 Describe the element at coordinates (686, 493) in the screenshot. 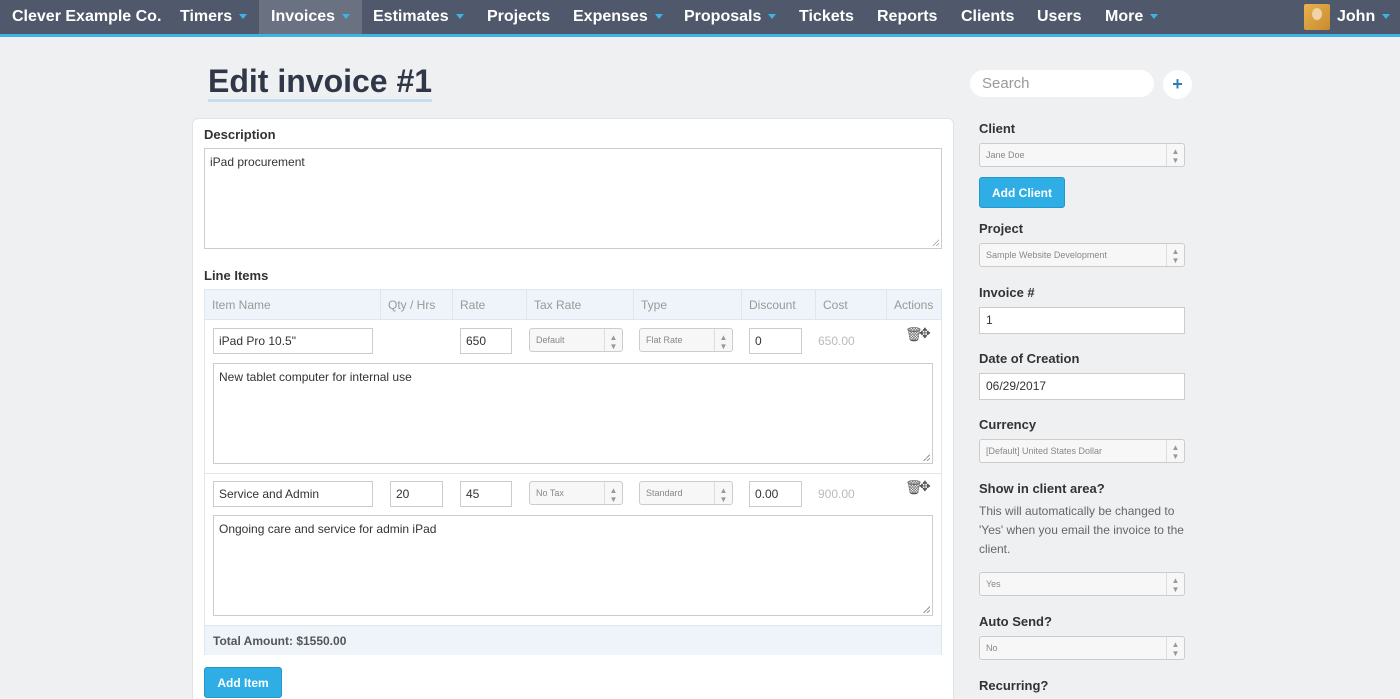

I see `type-select: Standard ▲ ▼` at that location.